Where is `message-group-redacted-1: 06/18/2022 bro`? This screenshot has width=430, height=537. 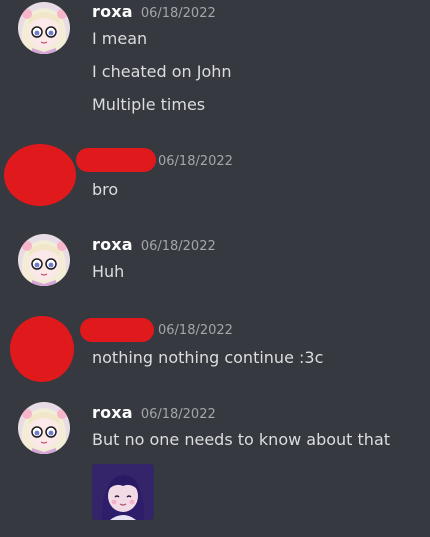 message-group-redacted-1: 06/18/2022 bro is located at coordinates (215, 175).